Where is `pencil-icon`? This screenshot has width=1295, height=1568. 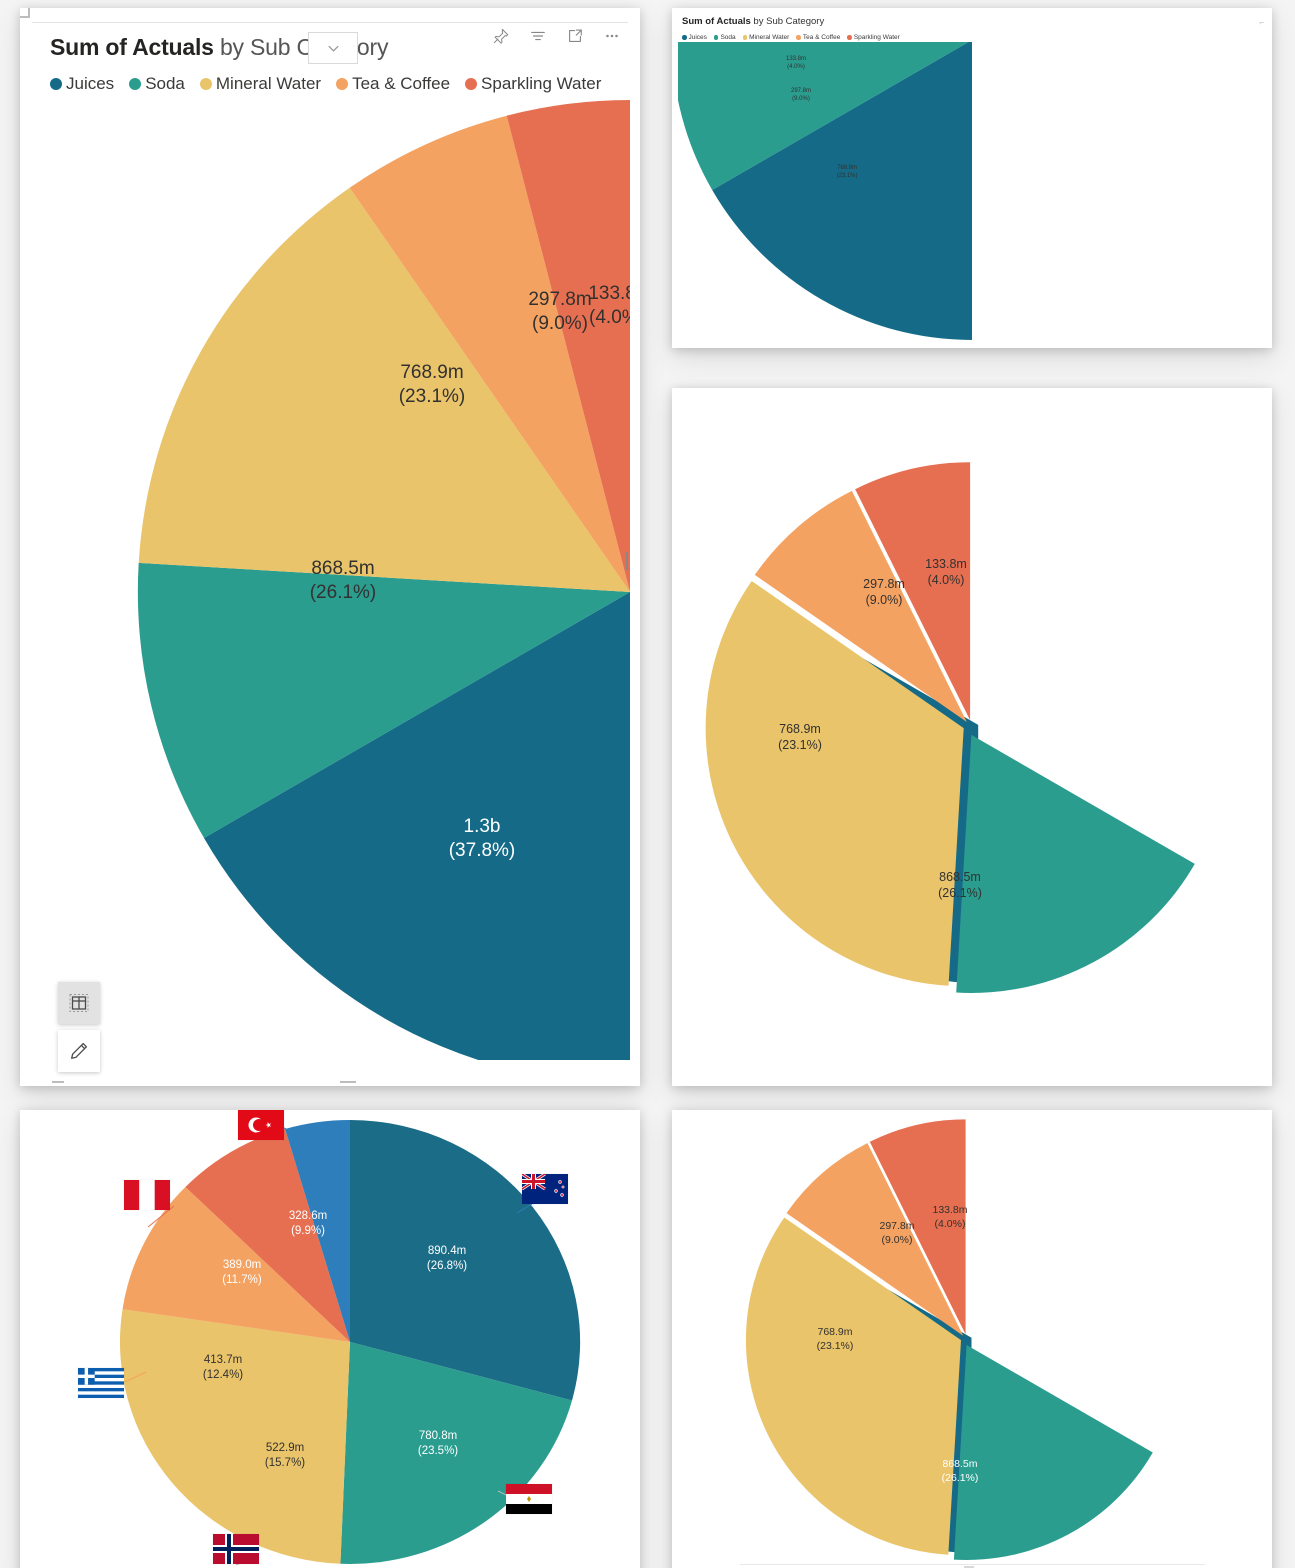 pencil-icon is located at coordinates (79, 1050).